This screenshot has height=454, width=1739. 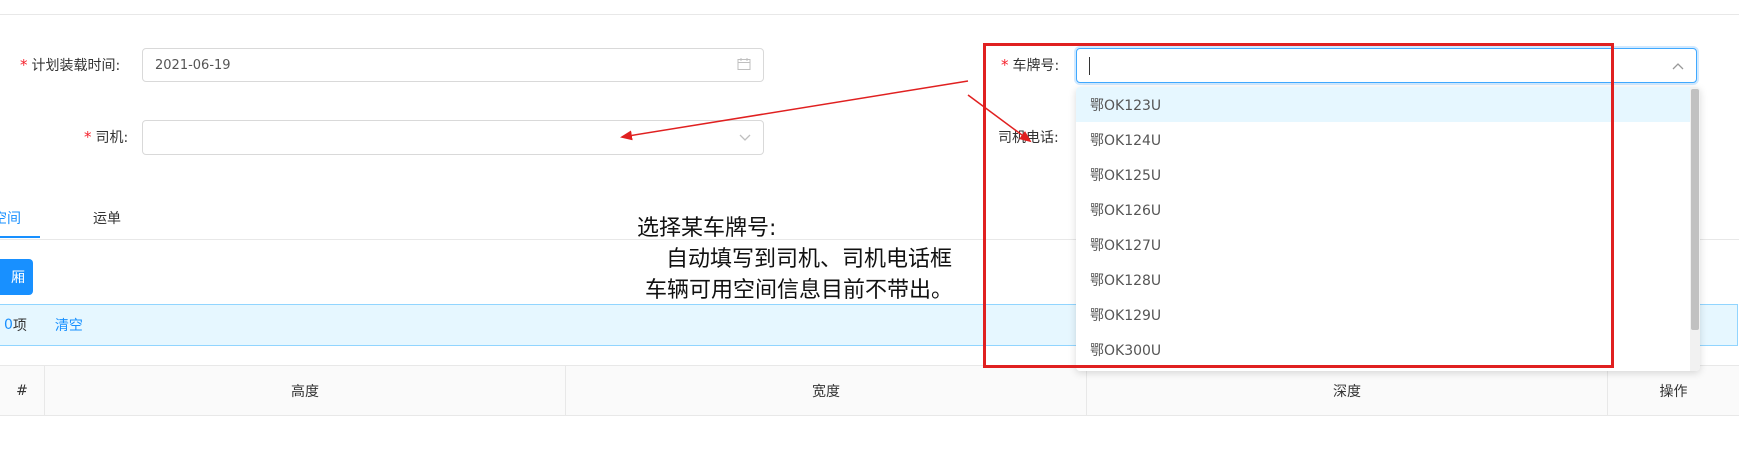 I want to click on annotation-line-3: 车辆可用空间信息目前不带出。, so click(x=799, y=290).